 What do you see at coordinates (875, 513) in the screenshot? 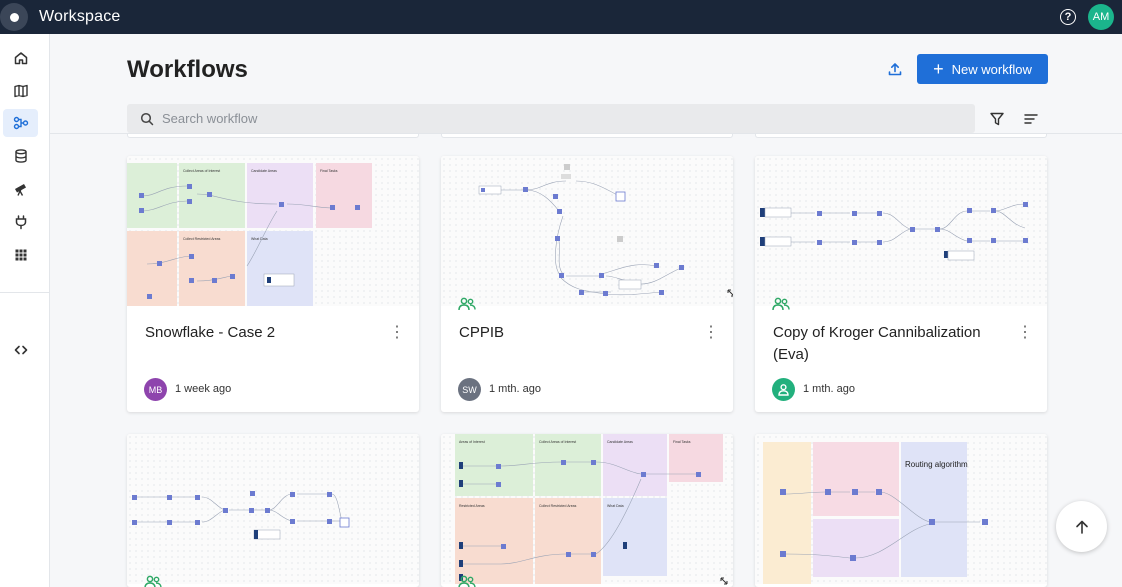
I see `workflow-diagram: Routing algorithm` at bounding box center [875, 513].